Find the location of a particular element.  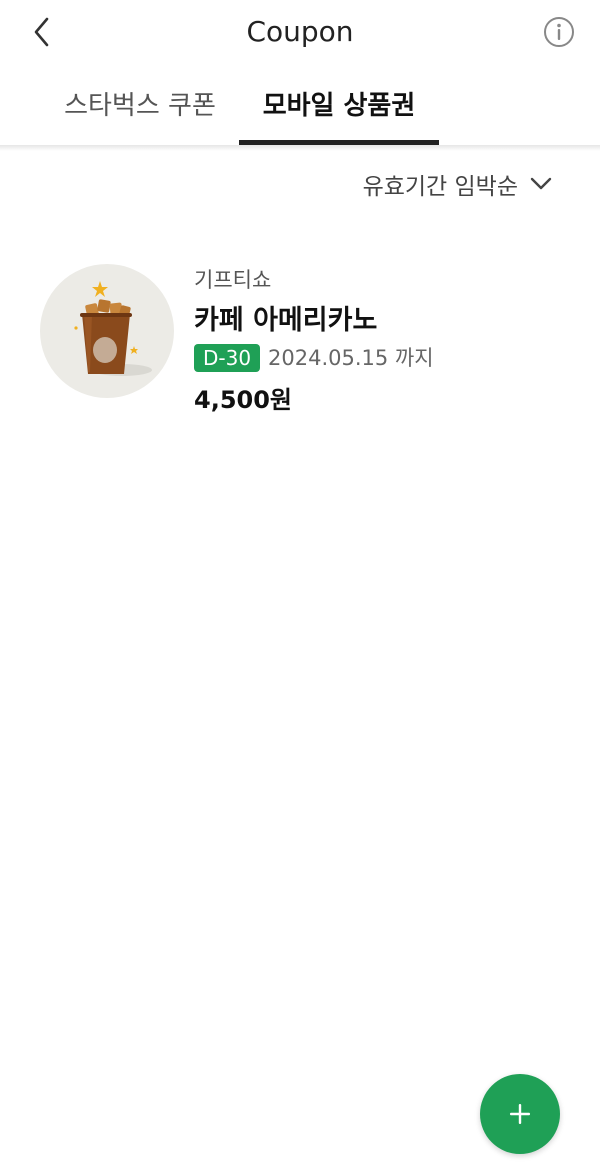

info-button is located at coordinates (559, 32).